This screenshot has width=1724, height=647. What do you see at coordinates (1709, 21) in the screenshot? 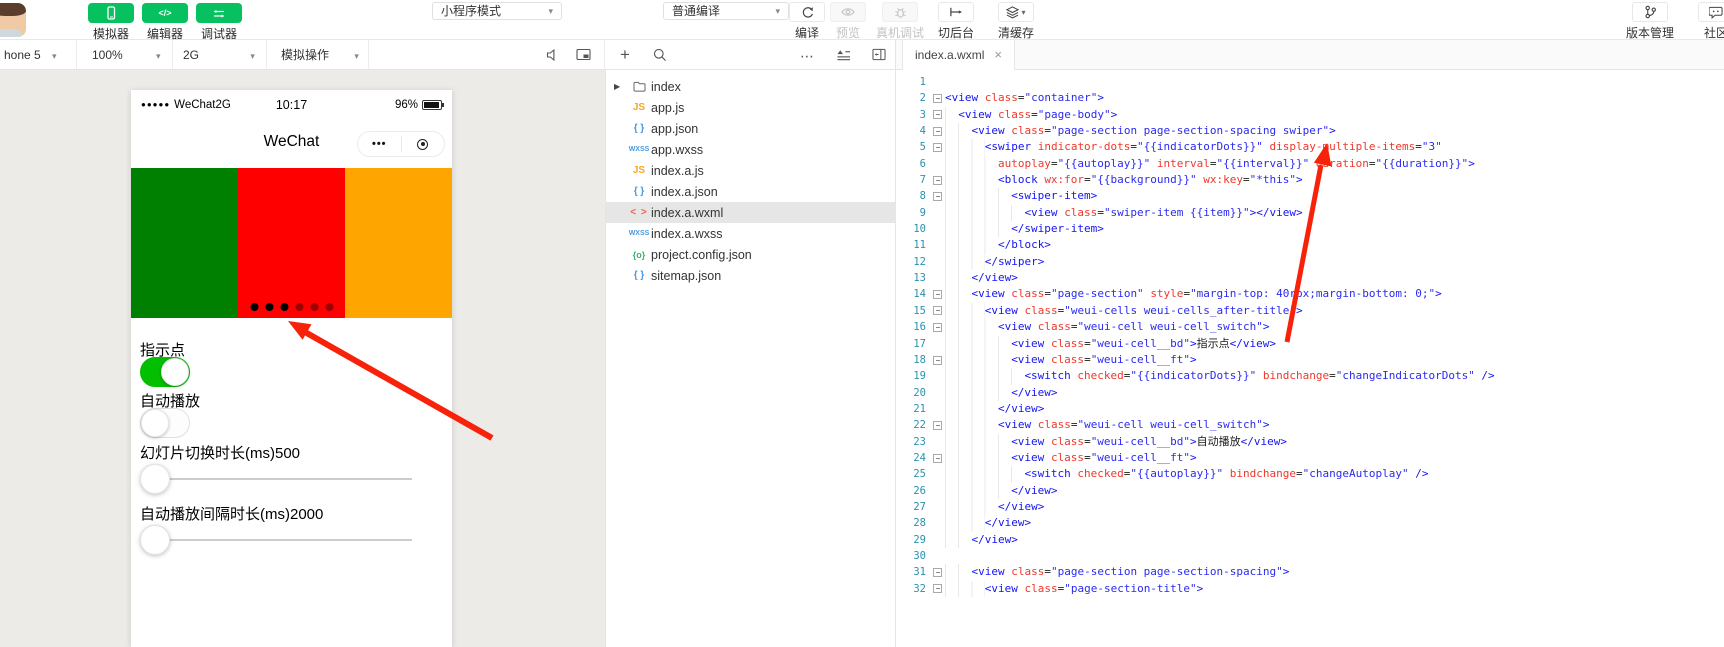
I see `community-button: 社区` at bounding box center [1709, 21].